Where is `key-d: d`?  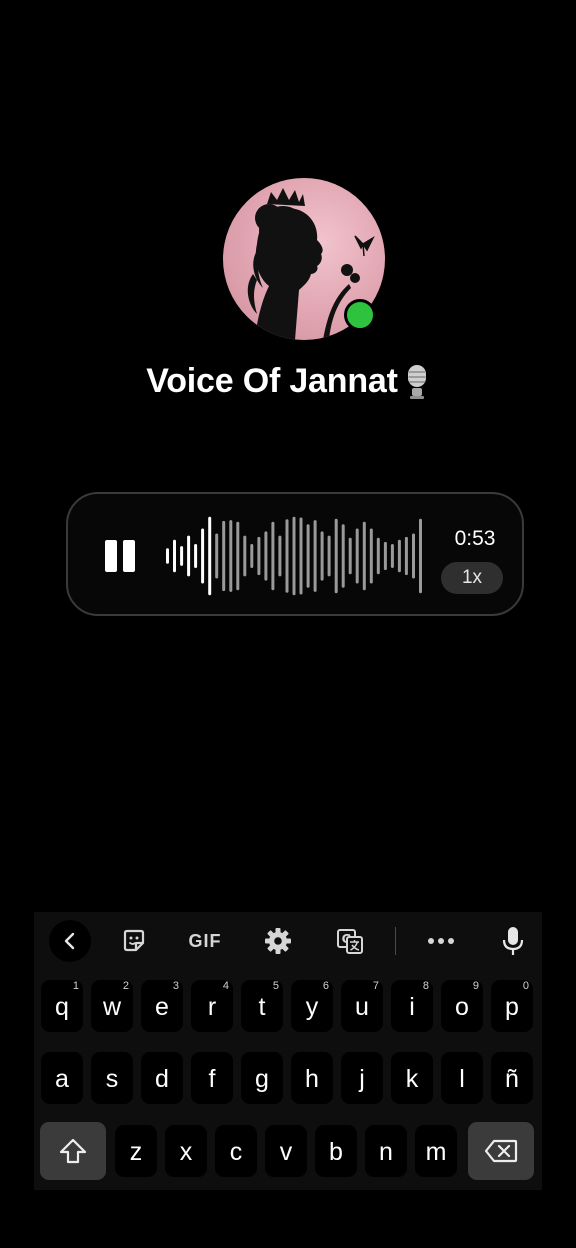
key-d: d is located at coordinates (162, 1078).